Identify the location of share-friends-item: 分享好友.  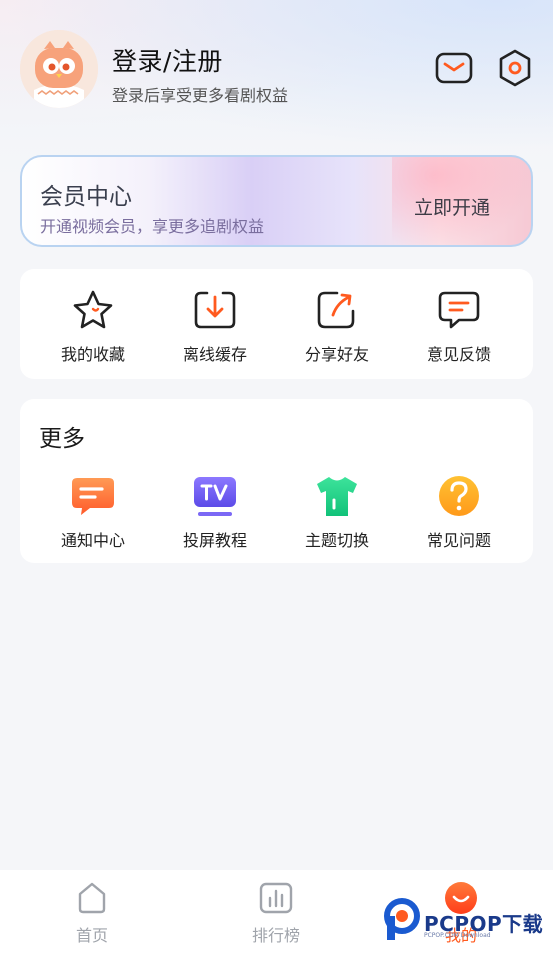
(337, 327).